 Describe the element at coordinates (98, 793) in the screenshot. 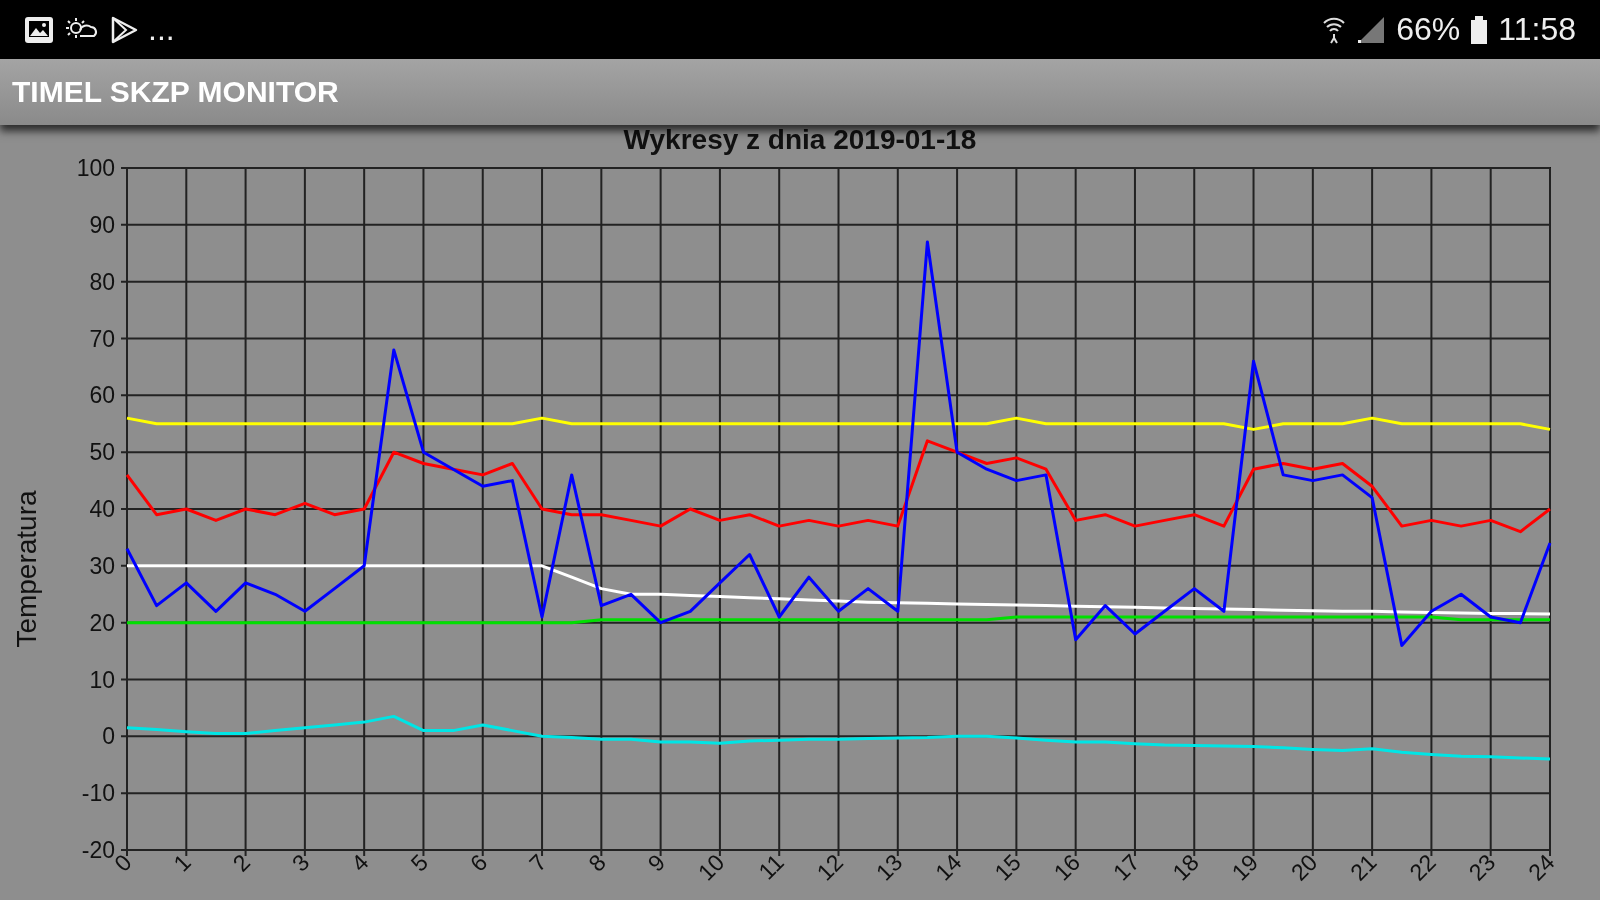

I see `axis-label: -10` at that location.